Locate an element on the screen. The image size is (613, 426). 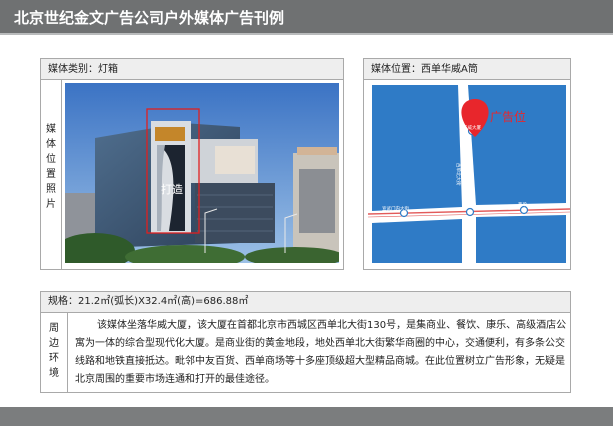
photo-panel-divider is located at coordinates (61, 174).